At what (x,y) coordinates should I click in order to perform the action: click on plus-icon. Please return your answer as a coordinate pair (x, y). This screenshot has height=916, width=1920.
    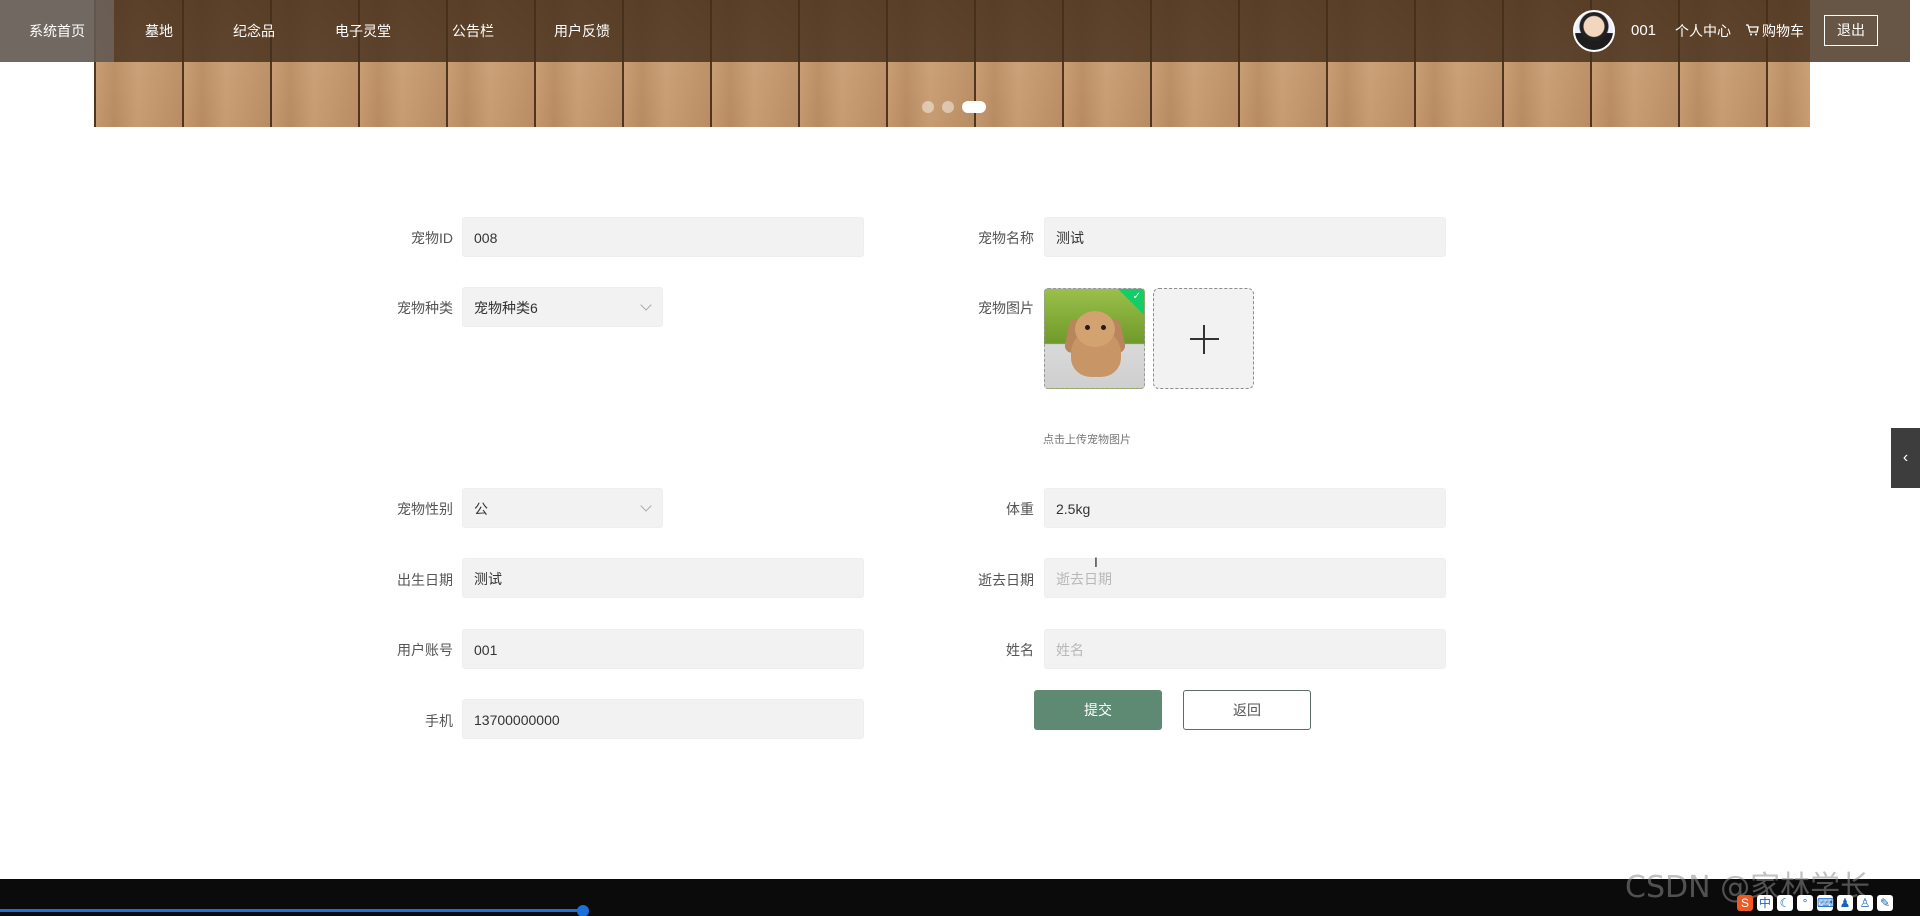
    Looking at the image, I should click on (1204, 339).